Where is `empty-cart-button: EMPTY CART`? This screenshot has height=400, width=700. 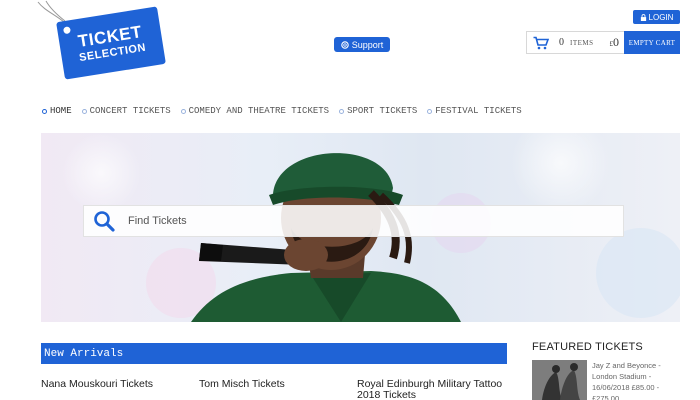
empty-cart-button: EMPTY CART is located at coordinates (652, 42).